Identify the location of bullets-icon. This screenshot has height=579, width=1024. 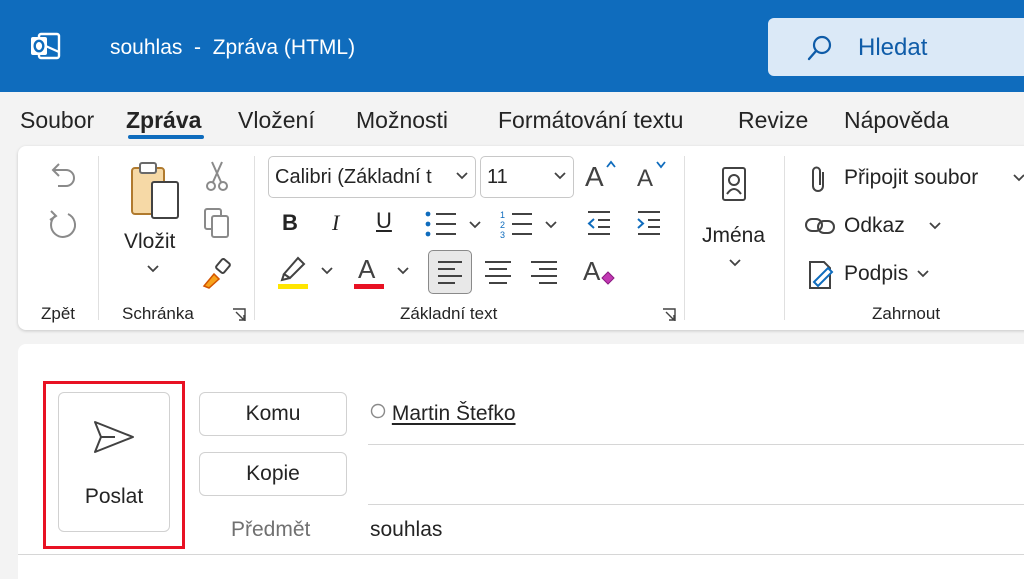
(455, 224).